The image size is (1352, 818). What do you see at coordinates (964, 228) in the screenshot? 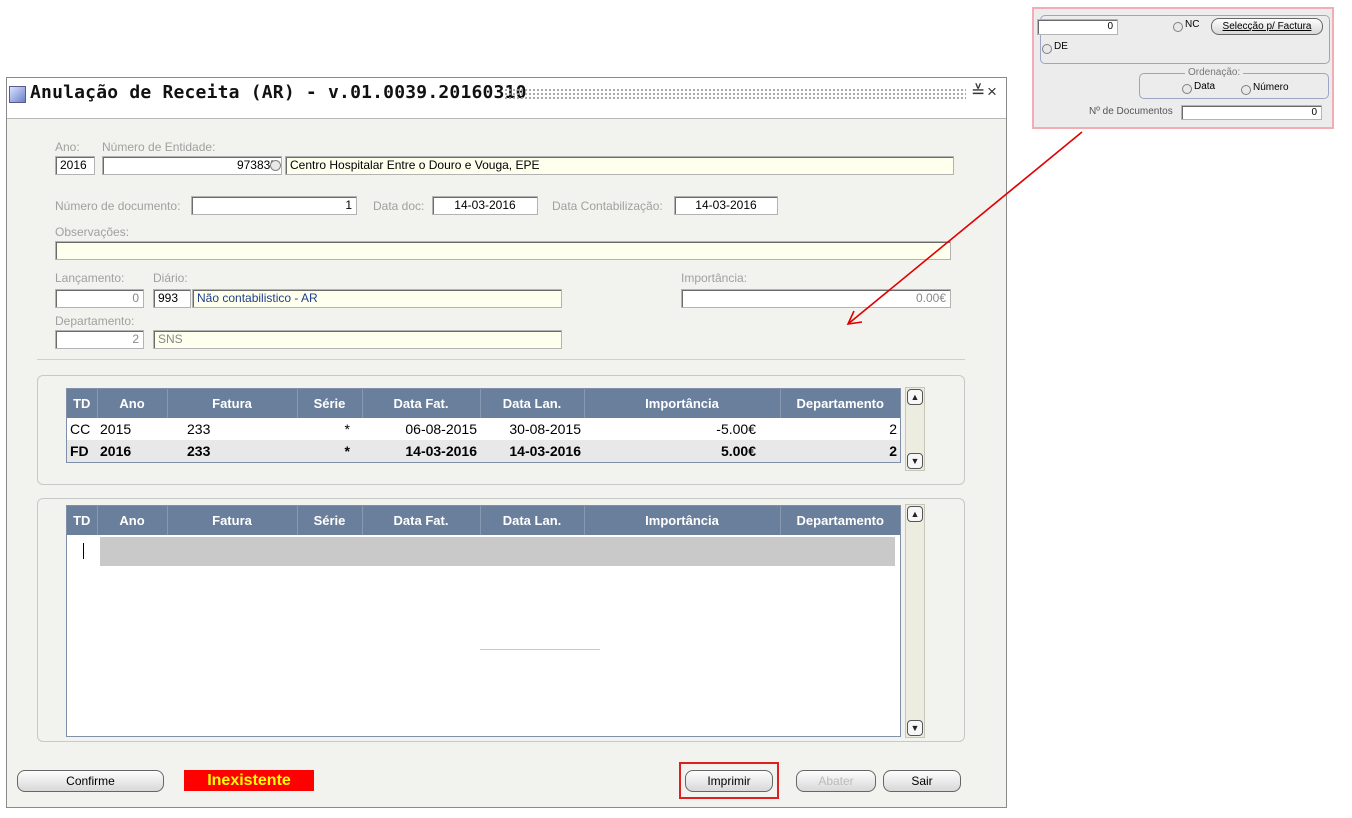
I see `annotation-arrow` at bounding box center [964, 228].